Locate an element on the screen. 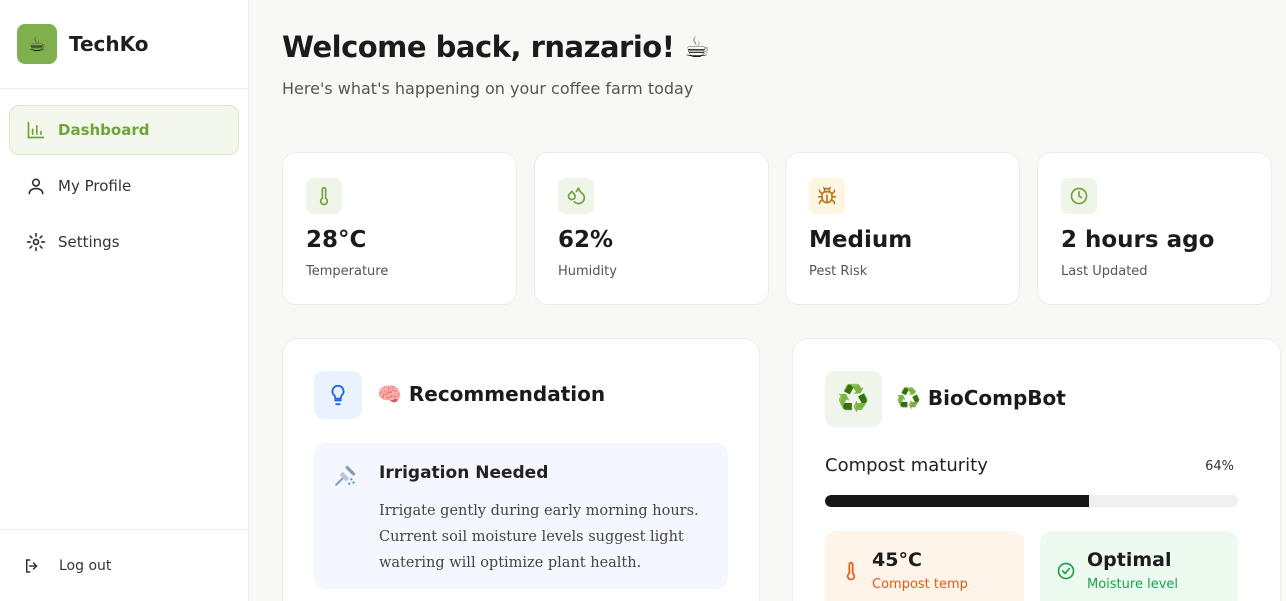 This screenshot has width=1286, height=601. shower-icon is located at coordinates (345, 475).